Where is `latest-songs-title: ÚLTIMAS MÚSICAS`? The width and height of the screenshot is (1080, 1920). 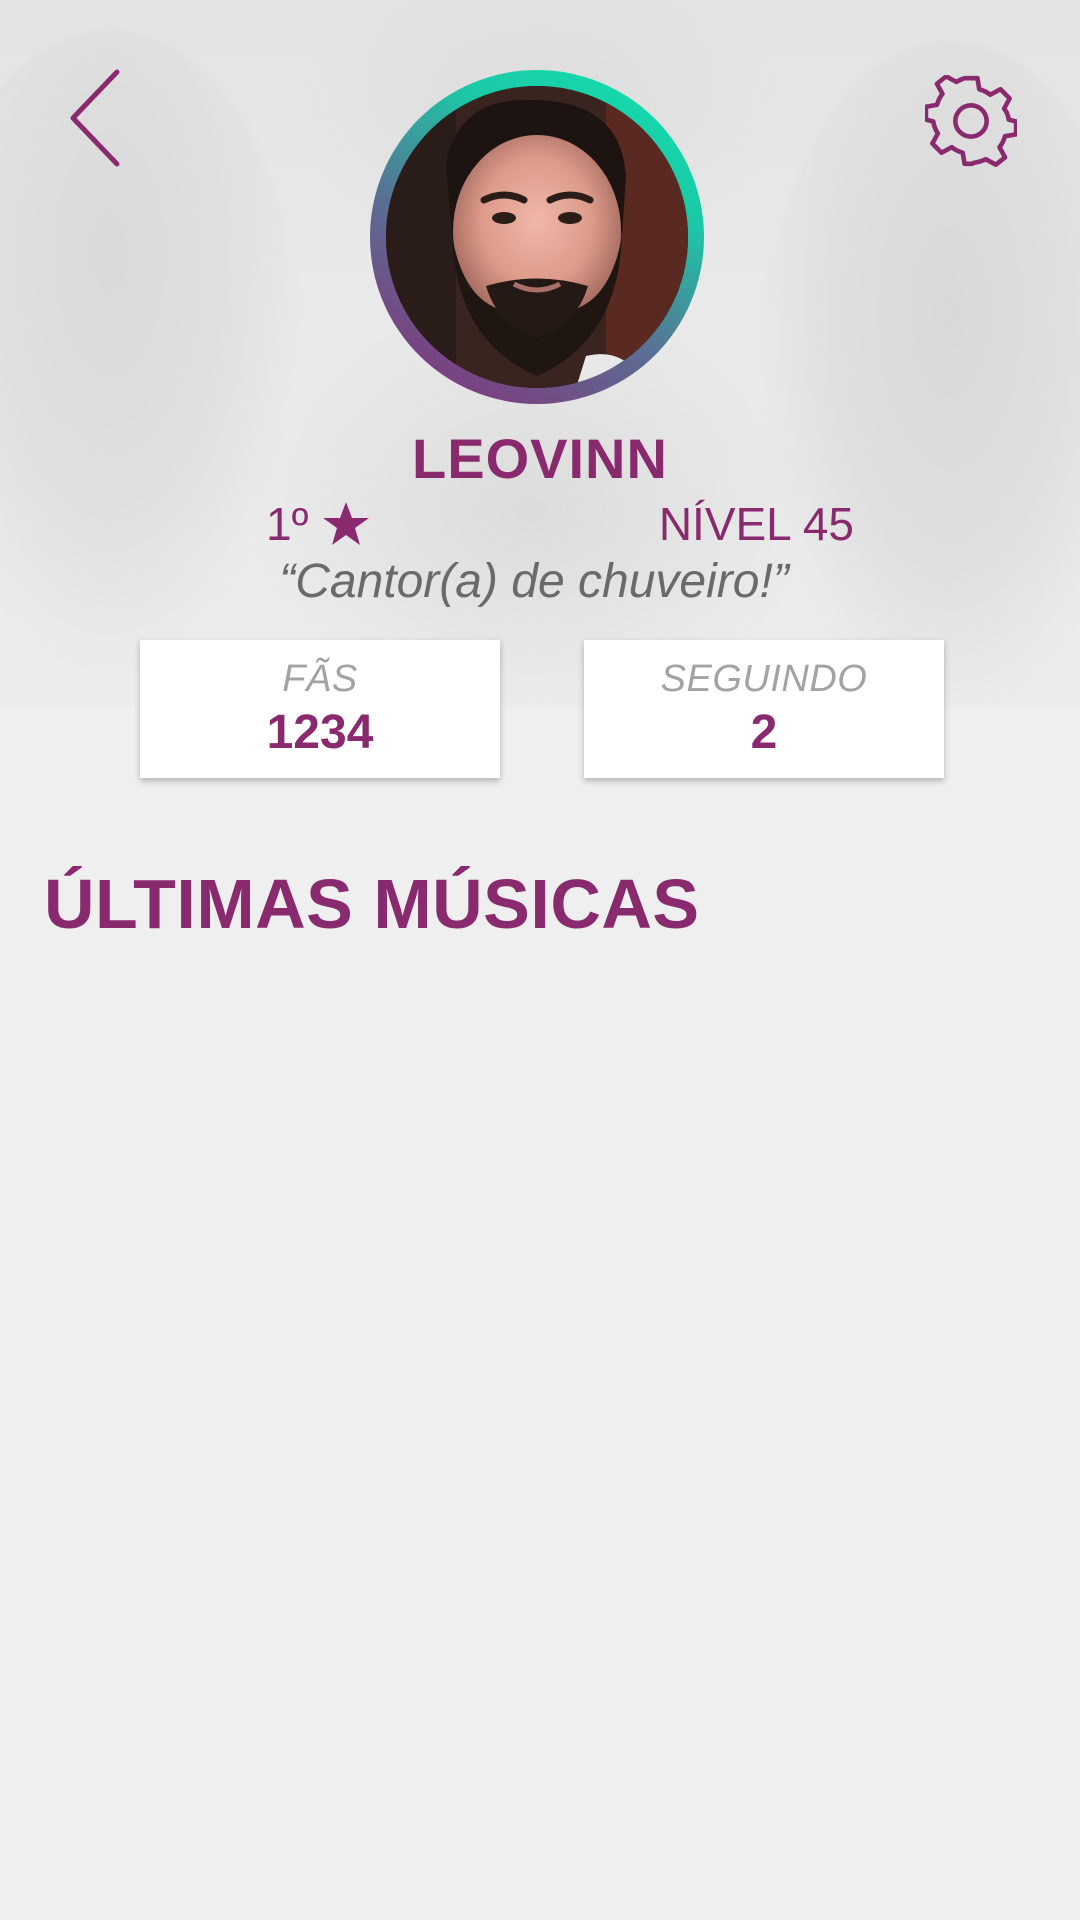 latest-songs-title: ÚLTIMAS MÚSICAS is located at coordinates (372, 904).